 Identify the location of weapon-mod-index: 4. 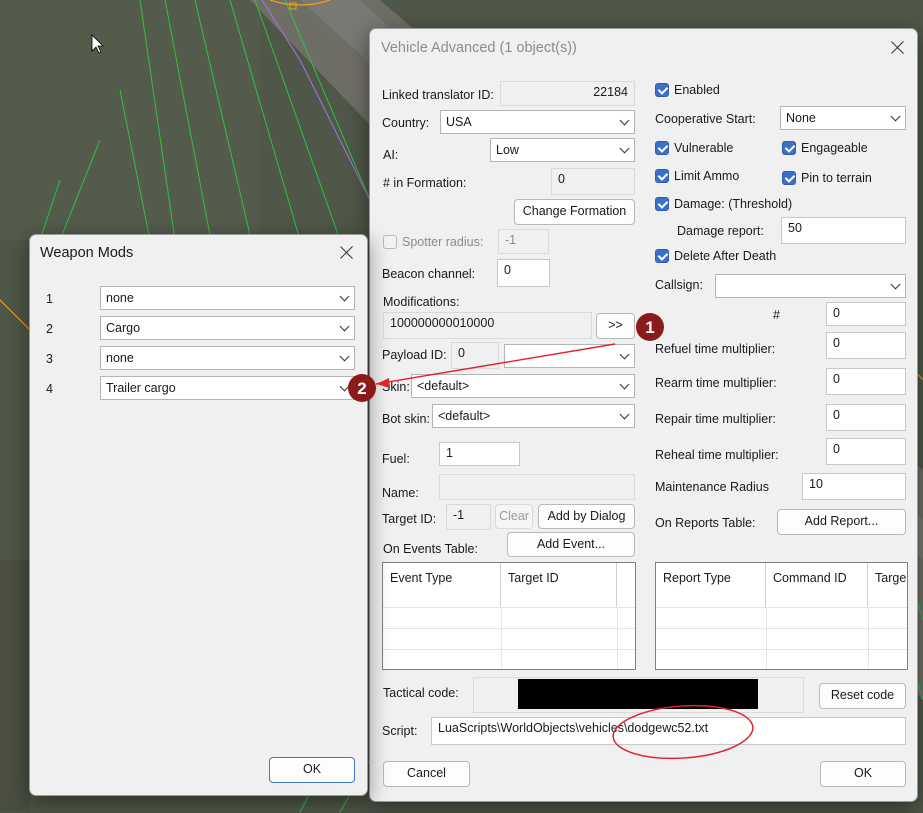
(49, 389).